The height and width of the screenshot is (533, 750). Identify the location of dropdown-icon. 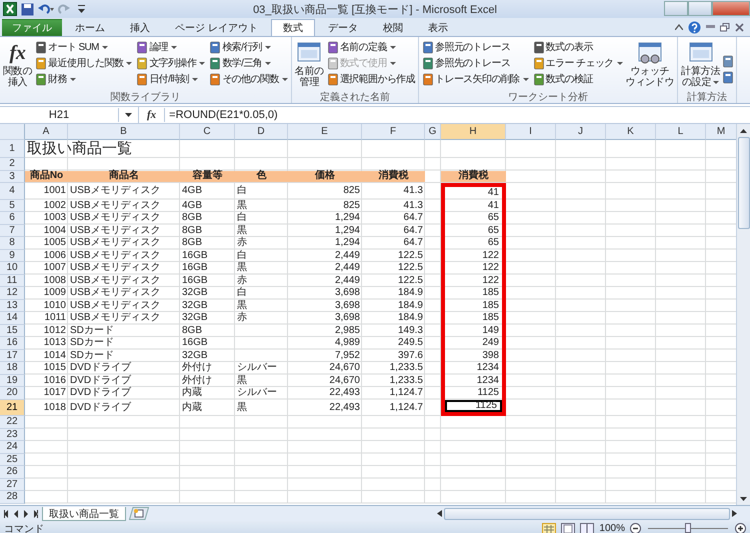
(128, 115).